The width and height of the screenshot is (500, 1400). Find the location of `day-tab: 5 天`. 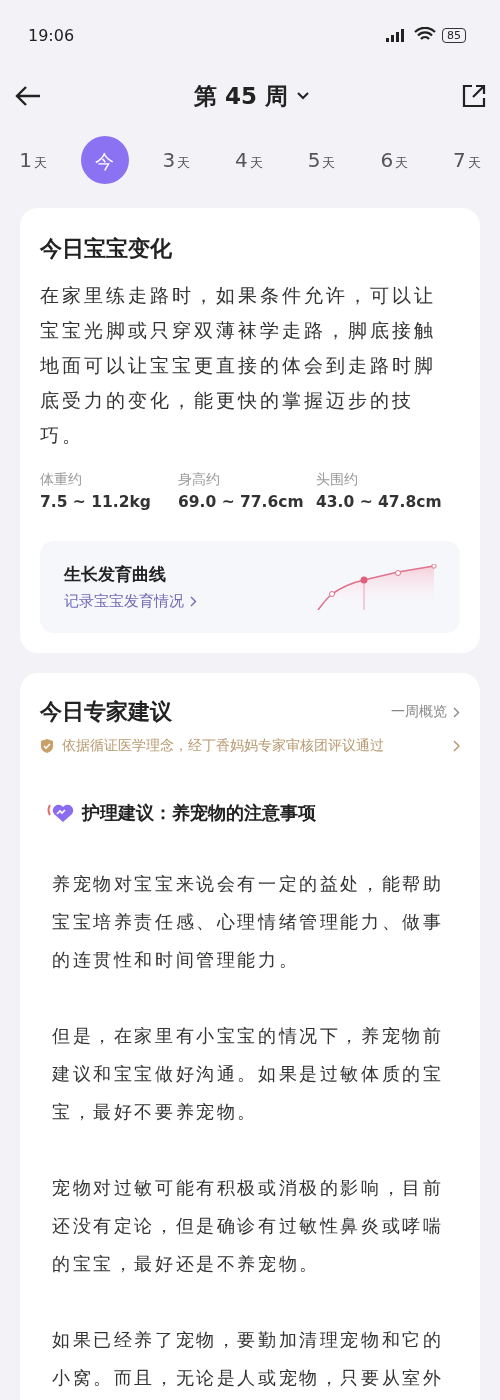

day-tab: 5 天 is located at coordinates (321, 160).